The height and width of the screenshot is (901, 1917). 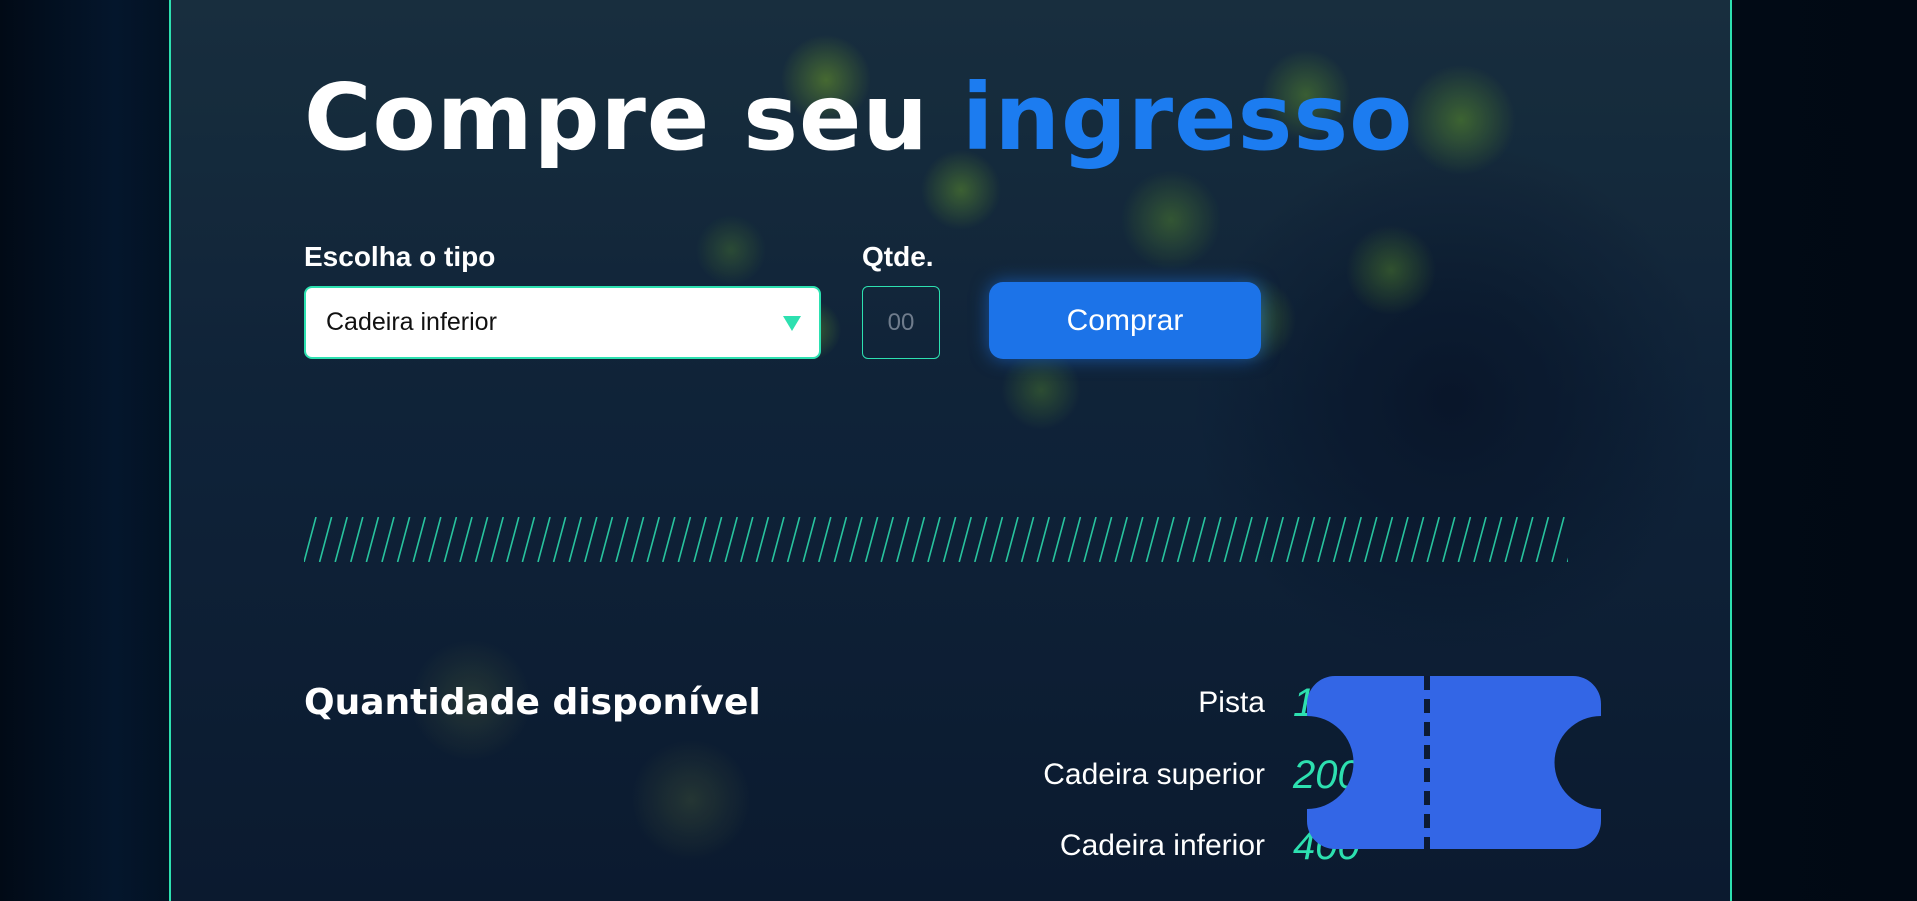 What do you see at coordinates (901, 322) in the screenshot?
I see `quantity-input` at bounding box center [901, 322].